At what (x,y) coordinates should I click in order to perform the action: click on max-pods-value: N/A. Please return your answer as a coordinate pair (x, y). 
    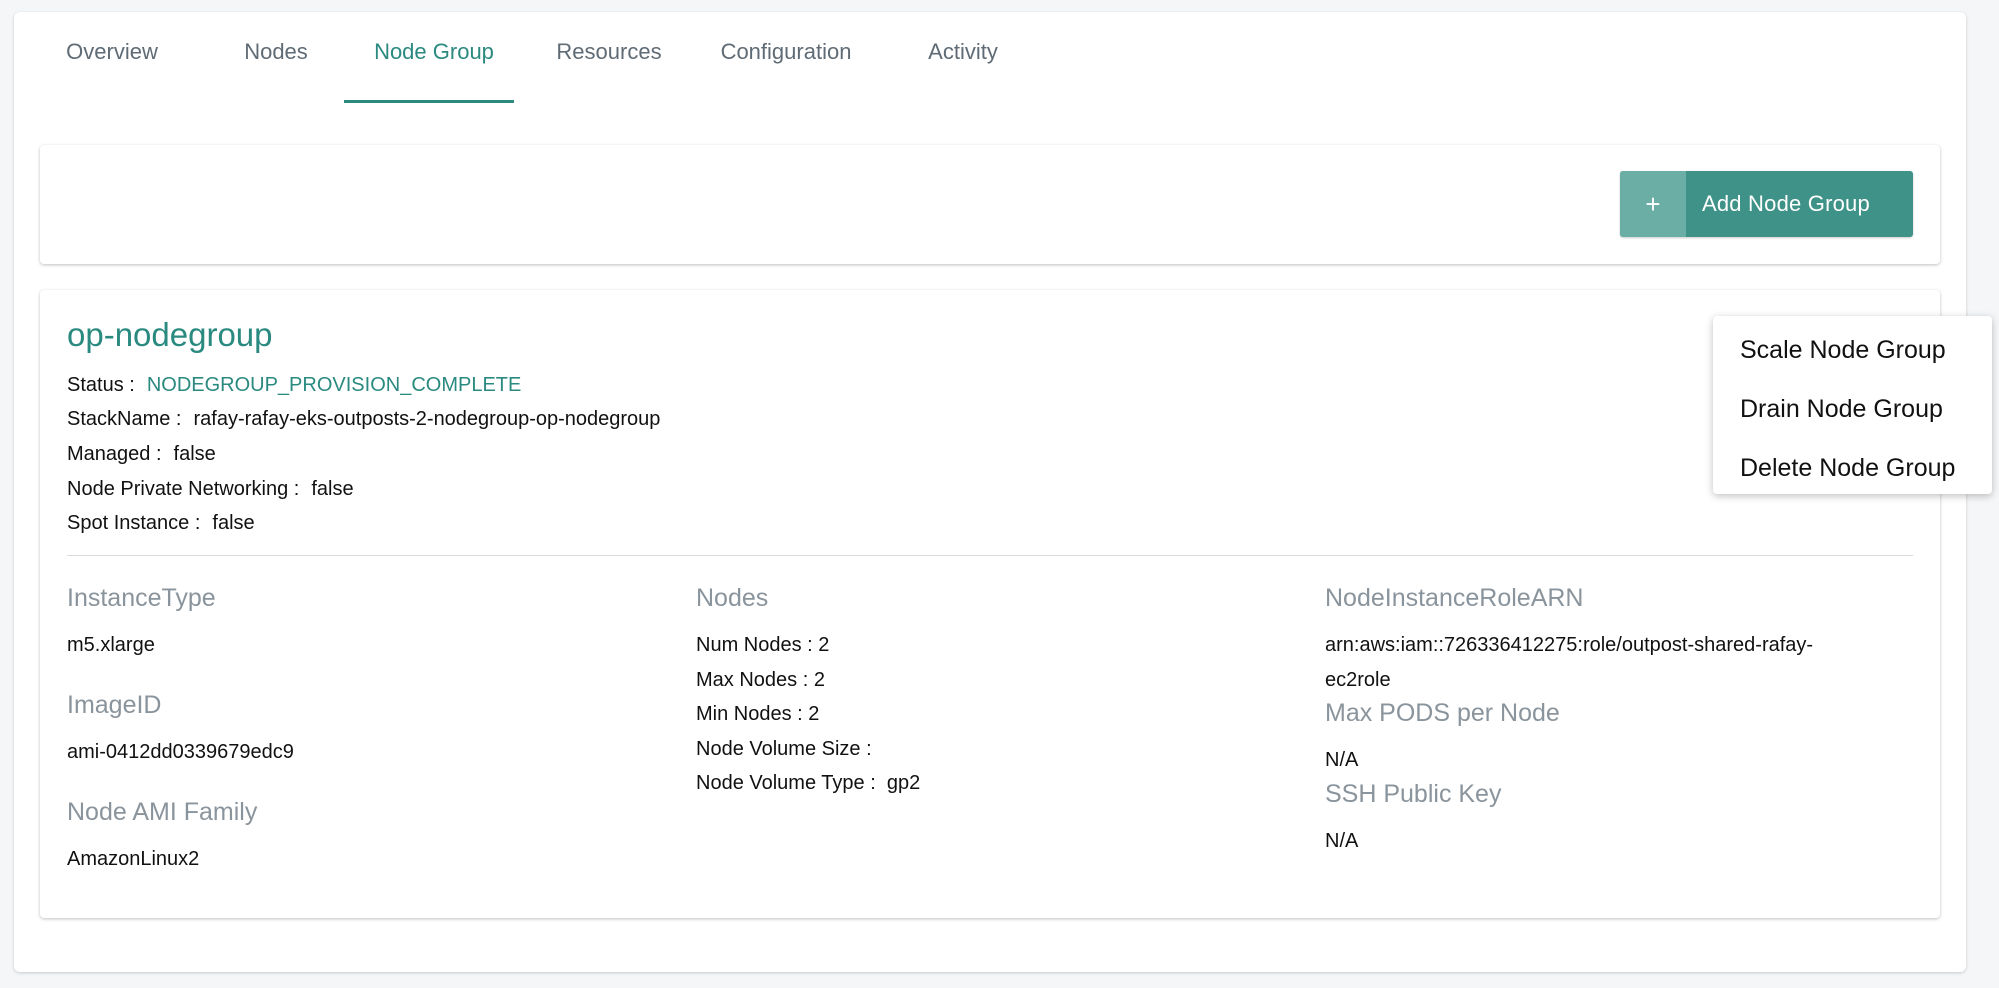
    Looking at the image, I should click on (1342, 760).